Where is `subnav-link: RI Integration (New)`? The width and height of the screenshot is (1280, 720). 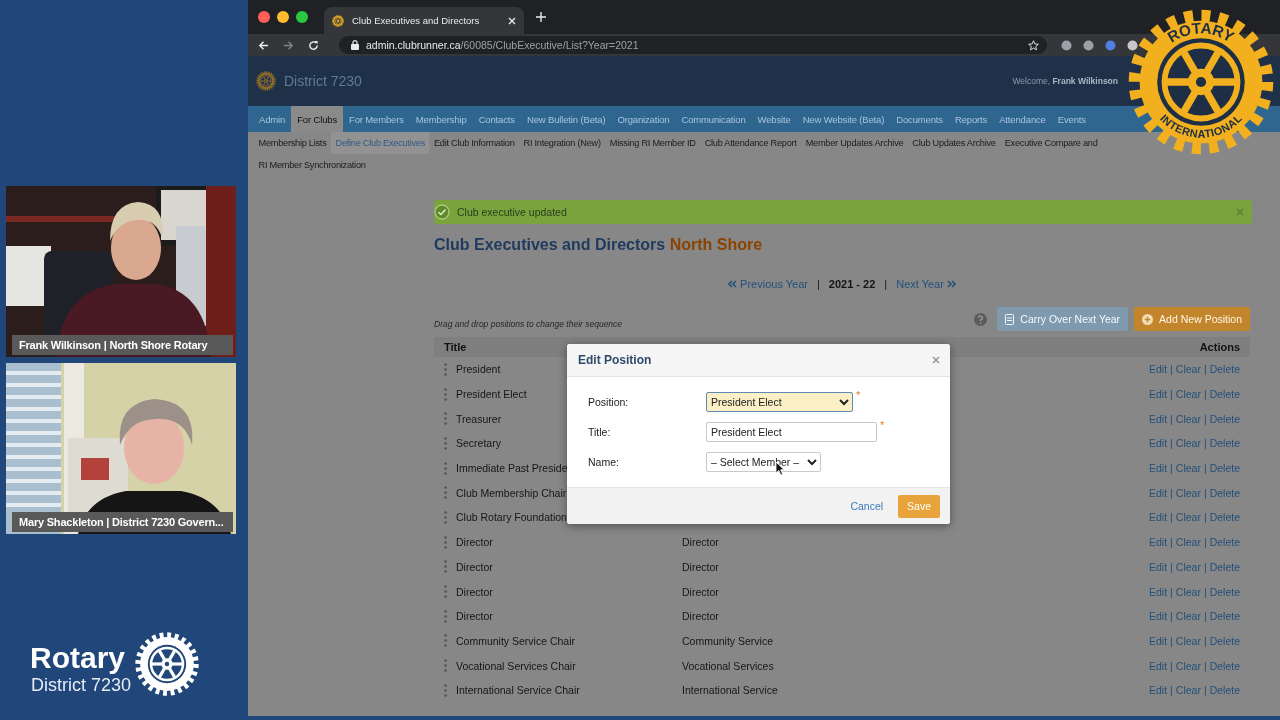 subnav-link: RI Integration (New) is located at coordinates (562, 143).